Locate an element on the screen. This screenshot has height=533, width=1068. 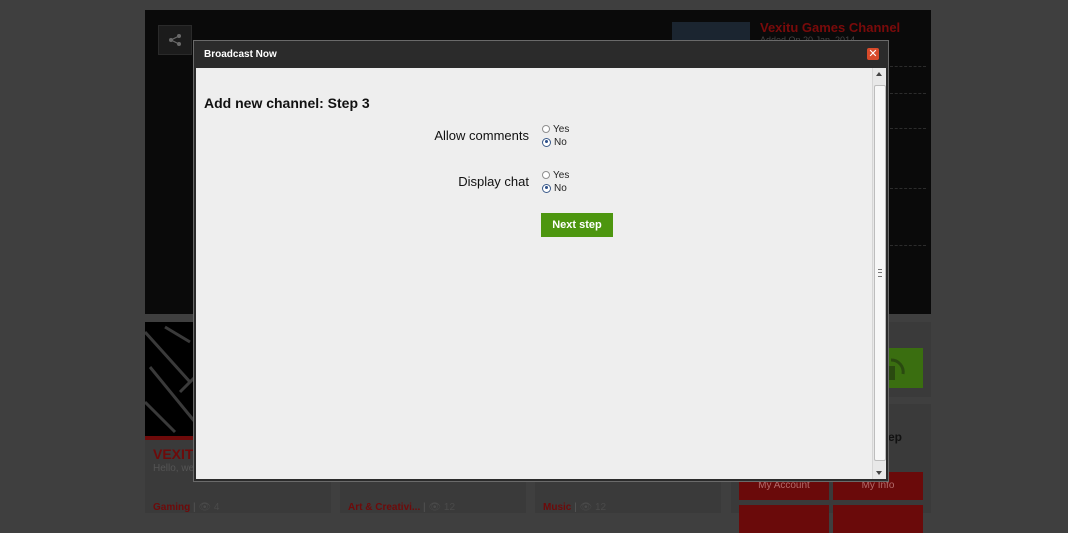
display-chat-yes: Yes is located at coordinates (555, 175).